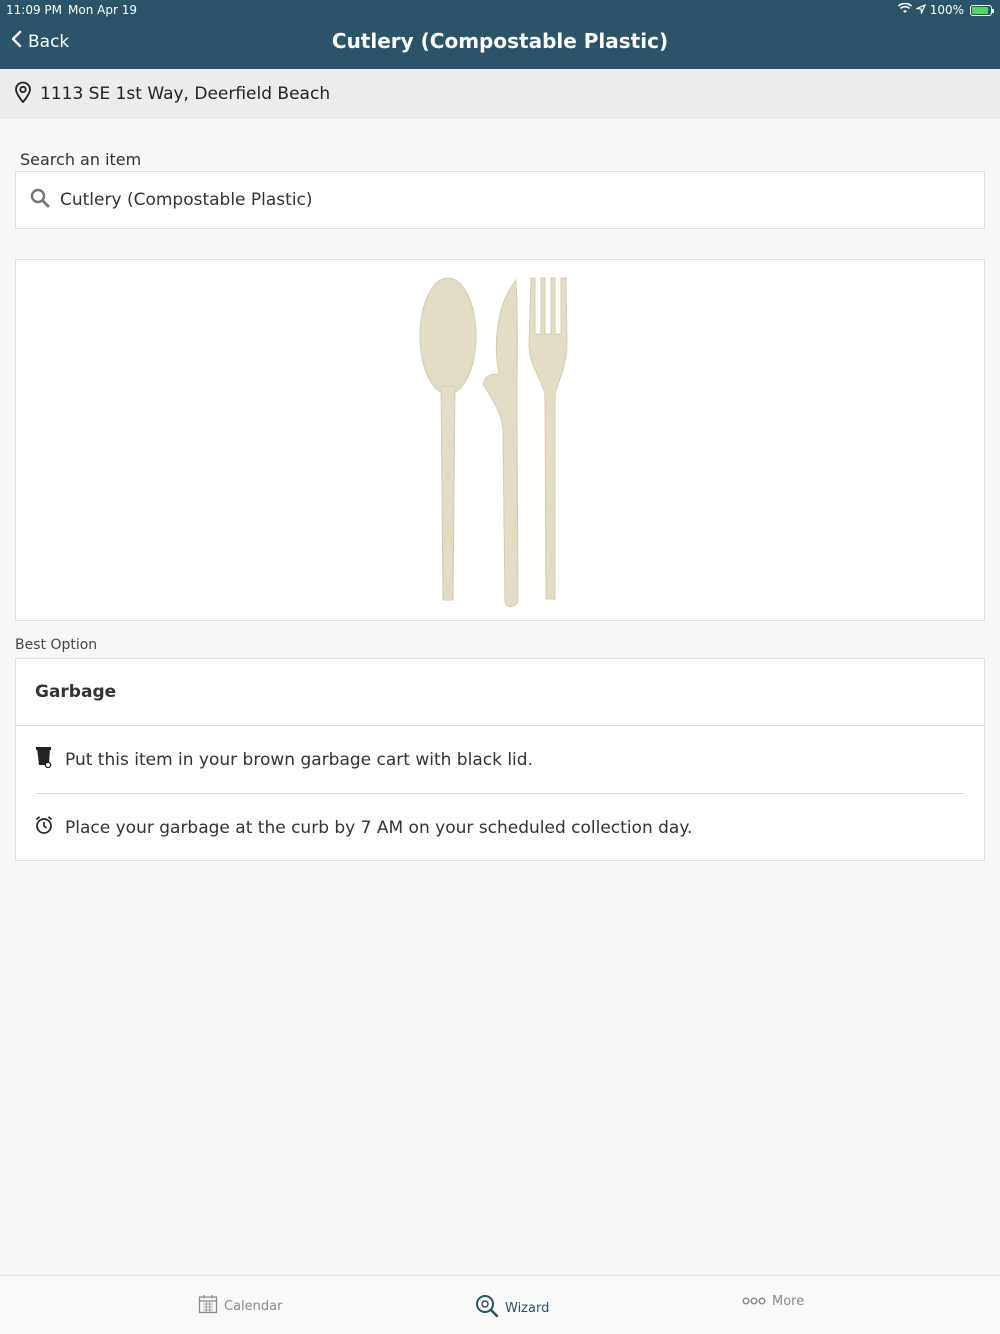 This screenshot has height=1334, width=1000. Describe the element at coordinates (186, 200) in the screenshot. I see `search-value: Cutlery (Compostable Plastic)` at that location.